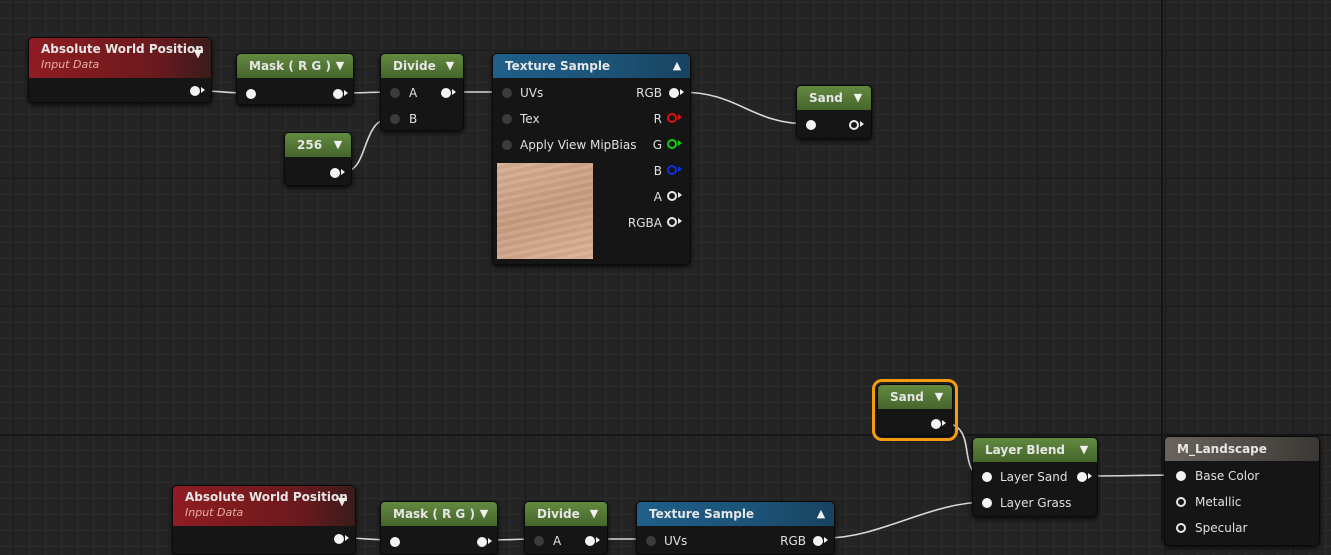  I want to click on node-header: 256 ▼, so click(318, 145).